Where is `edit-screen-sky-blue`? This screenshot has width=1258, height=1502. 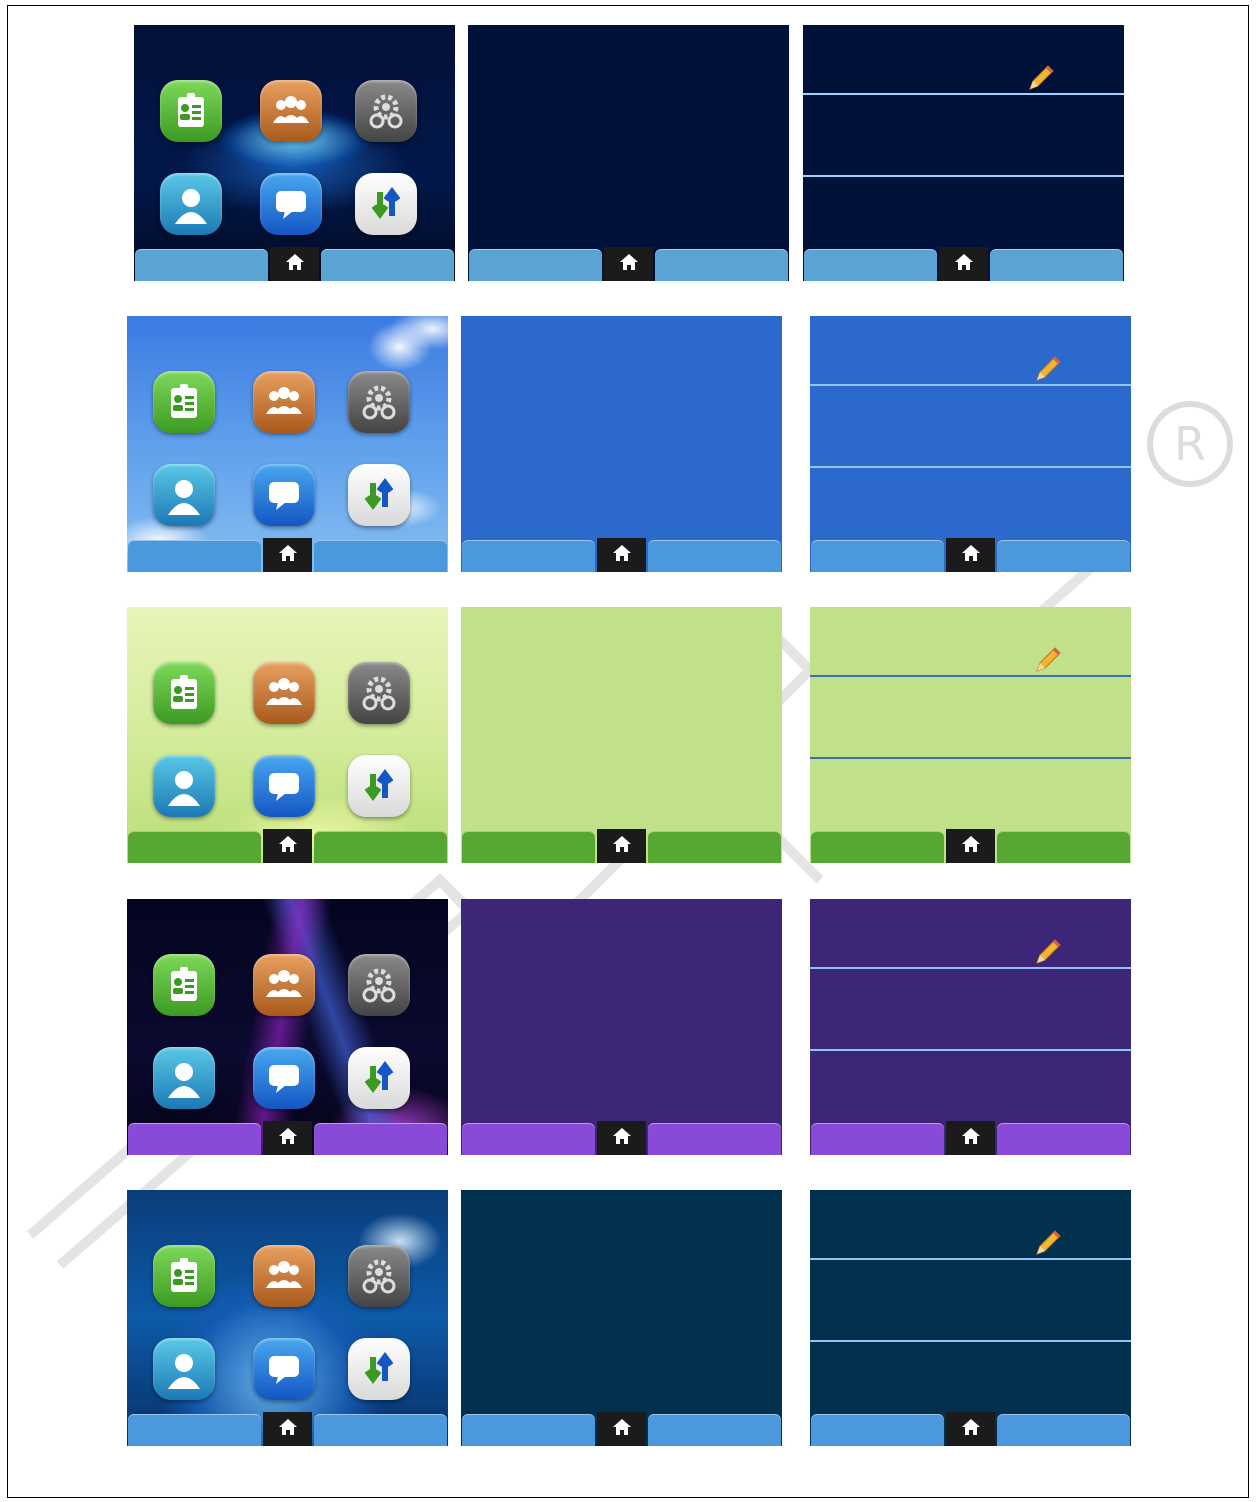 edit-screen-sky-blue is located at coordinates (970, 444).